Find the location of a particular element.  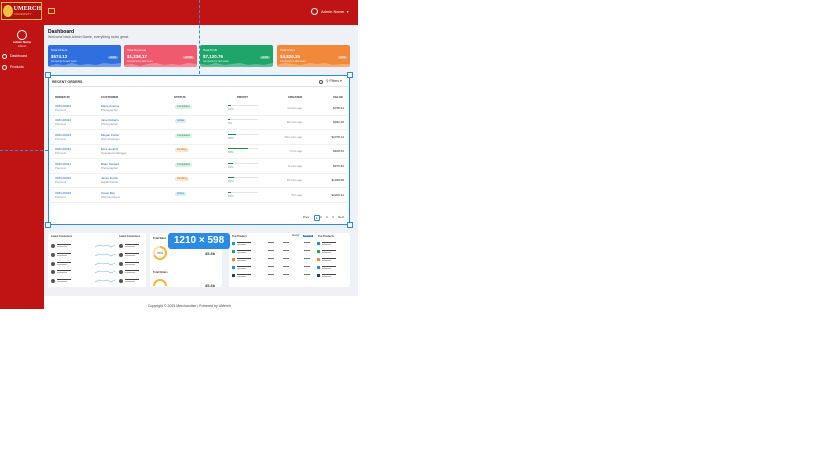

pagination-page: 4 is located at coordinates (333, 217).